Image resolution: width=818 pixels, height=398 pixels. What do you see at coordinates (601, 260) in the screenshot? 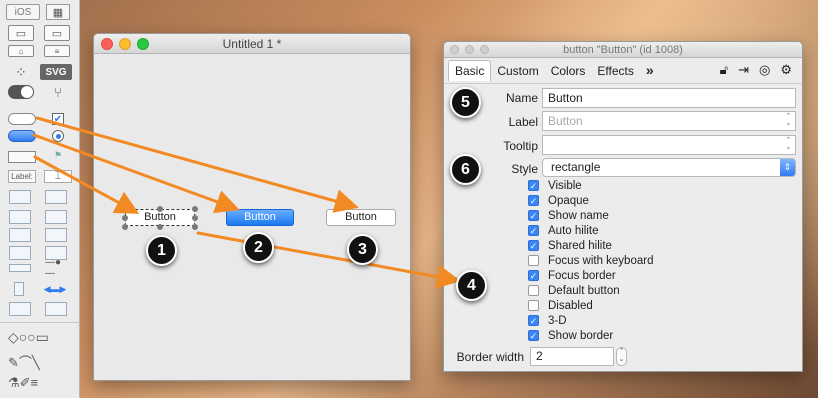
I see `option-label: Focus with keyboard` at bounding box center [601, 260].